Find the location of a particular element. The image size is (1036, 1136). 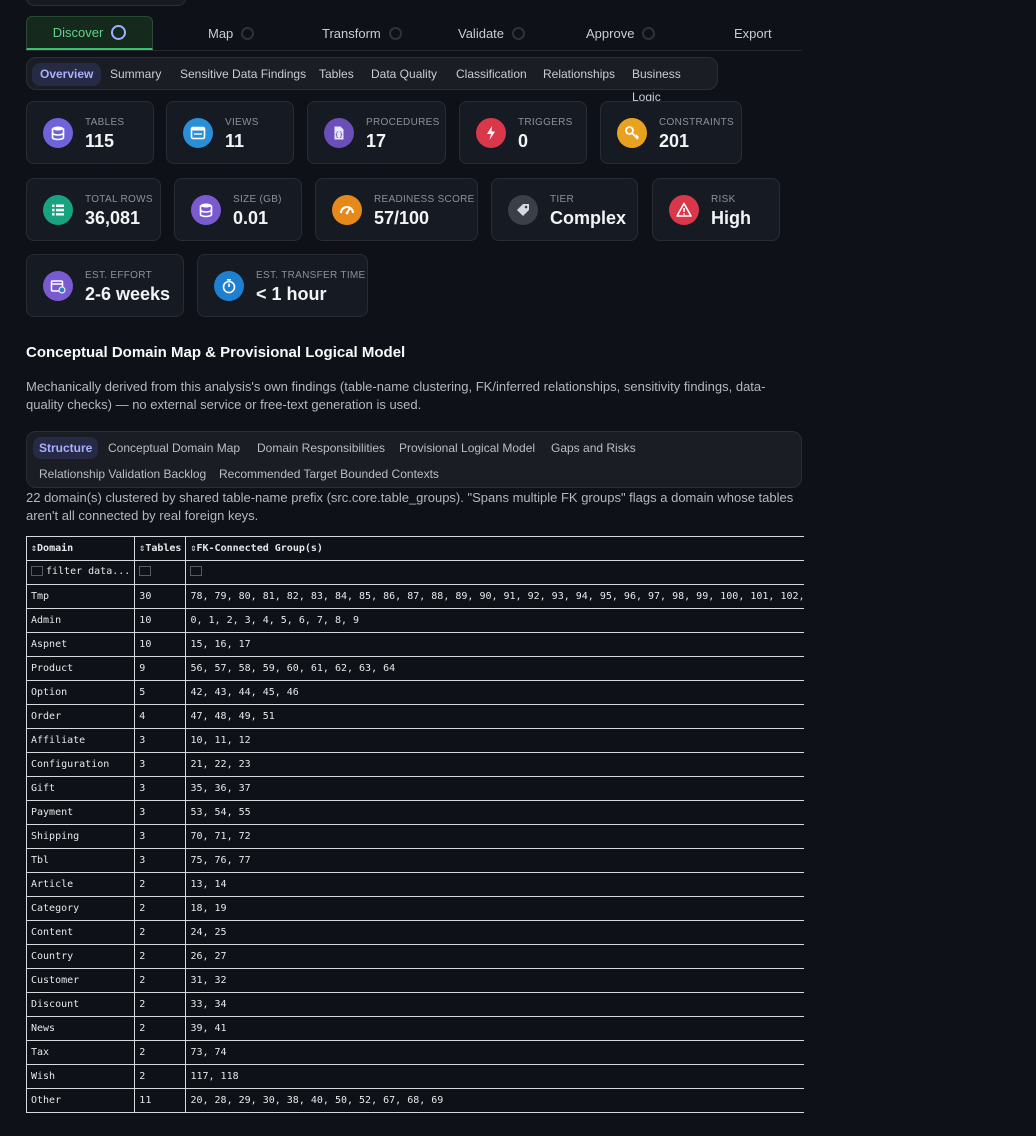

domain-cell: Country is located at coordinates (81, 956).